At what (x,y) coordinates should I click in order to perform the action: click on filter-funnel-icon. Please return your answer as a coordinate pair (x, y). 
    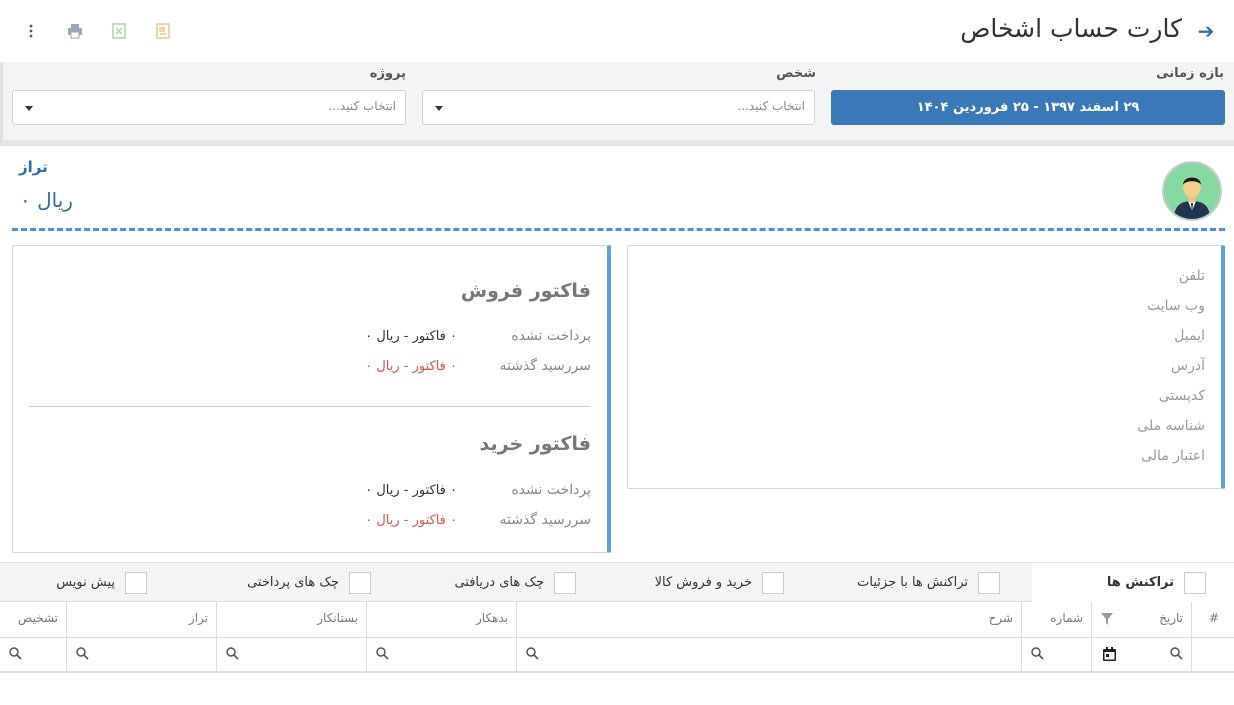
    Looking at the image, I should click on (1107, 621).